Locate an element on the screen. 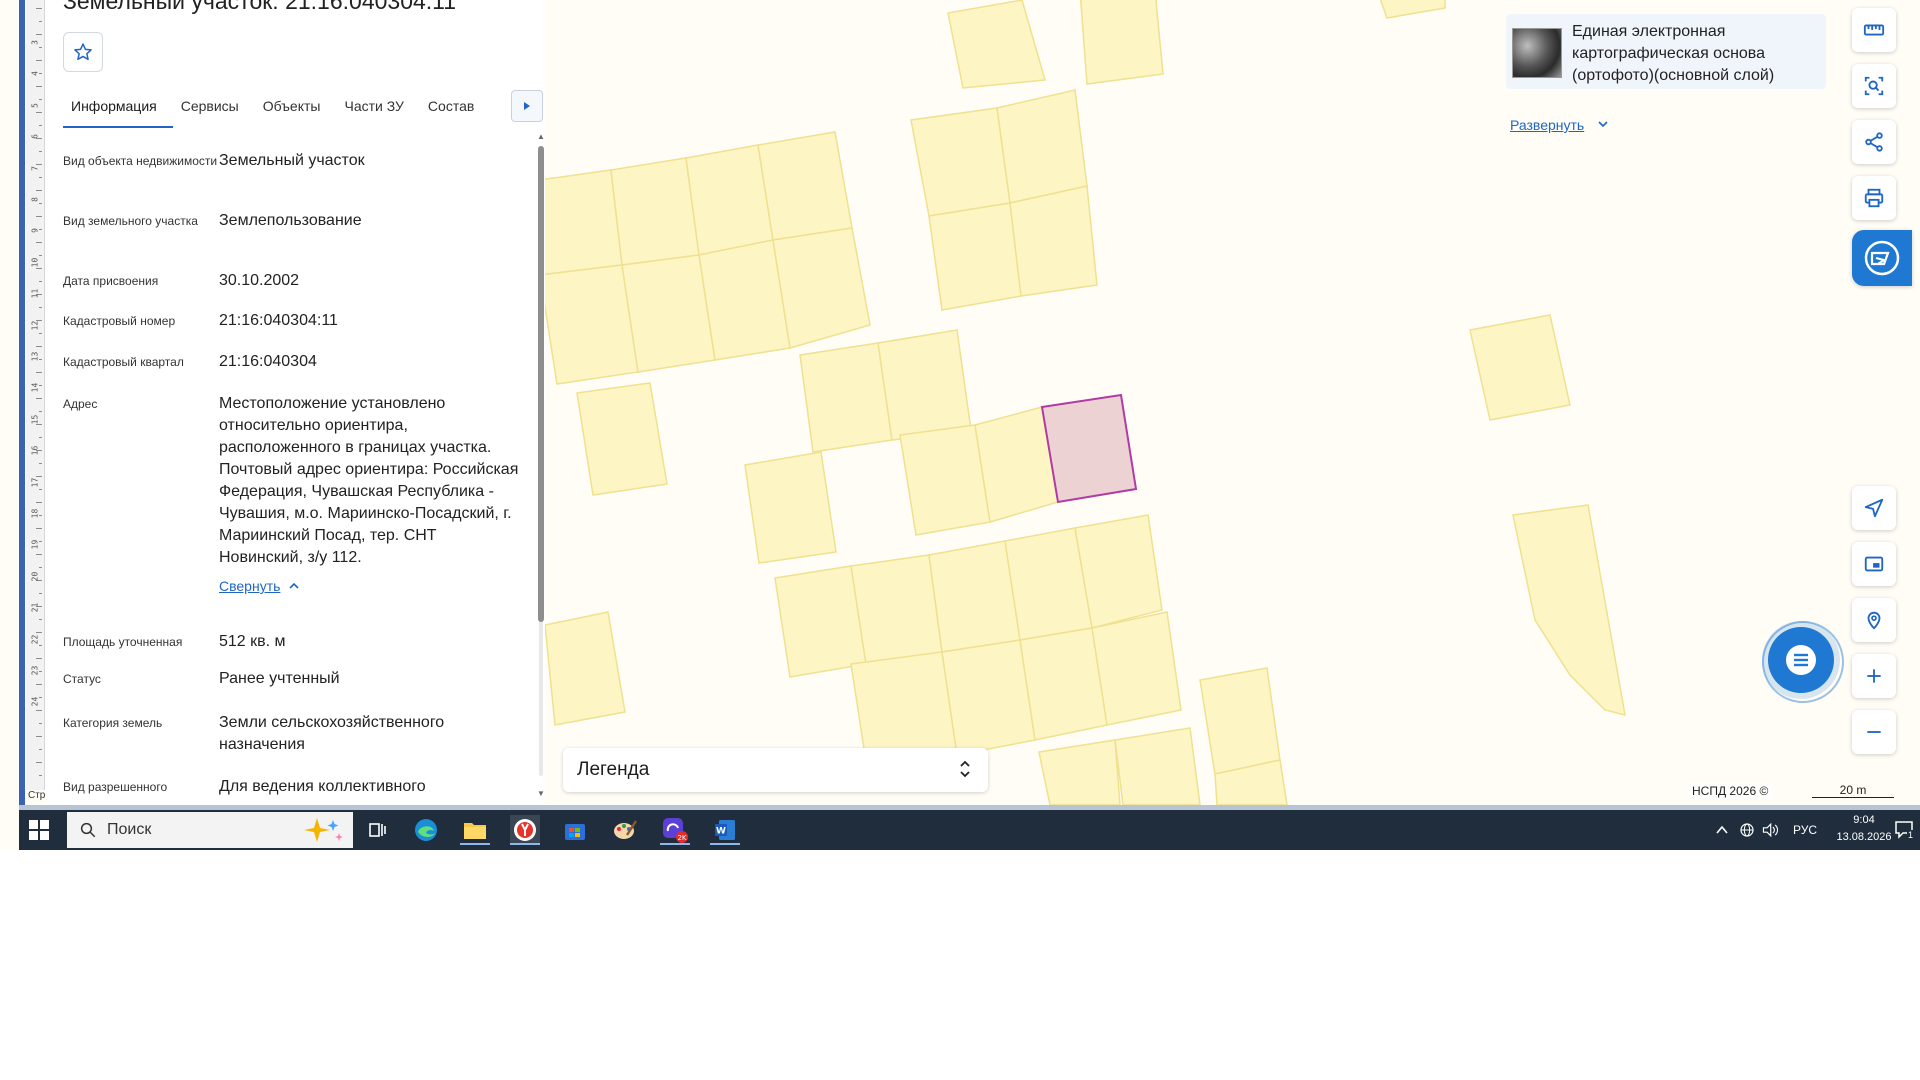 The height and width of the screenshot is (1080, 1920). tab-information: Информация is located at coordinates (118, 110).